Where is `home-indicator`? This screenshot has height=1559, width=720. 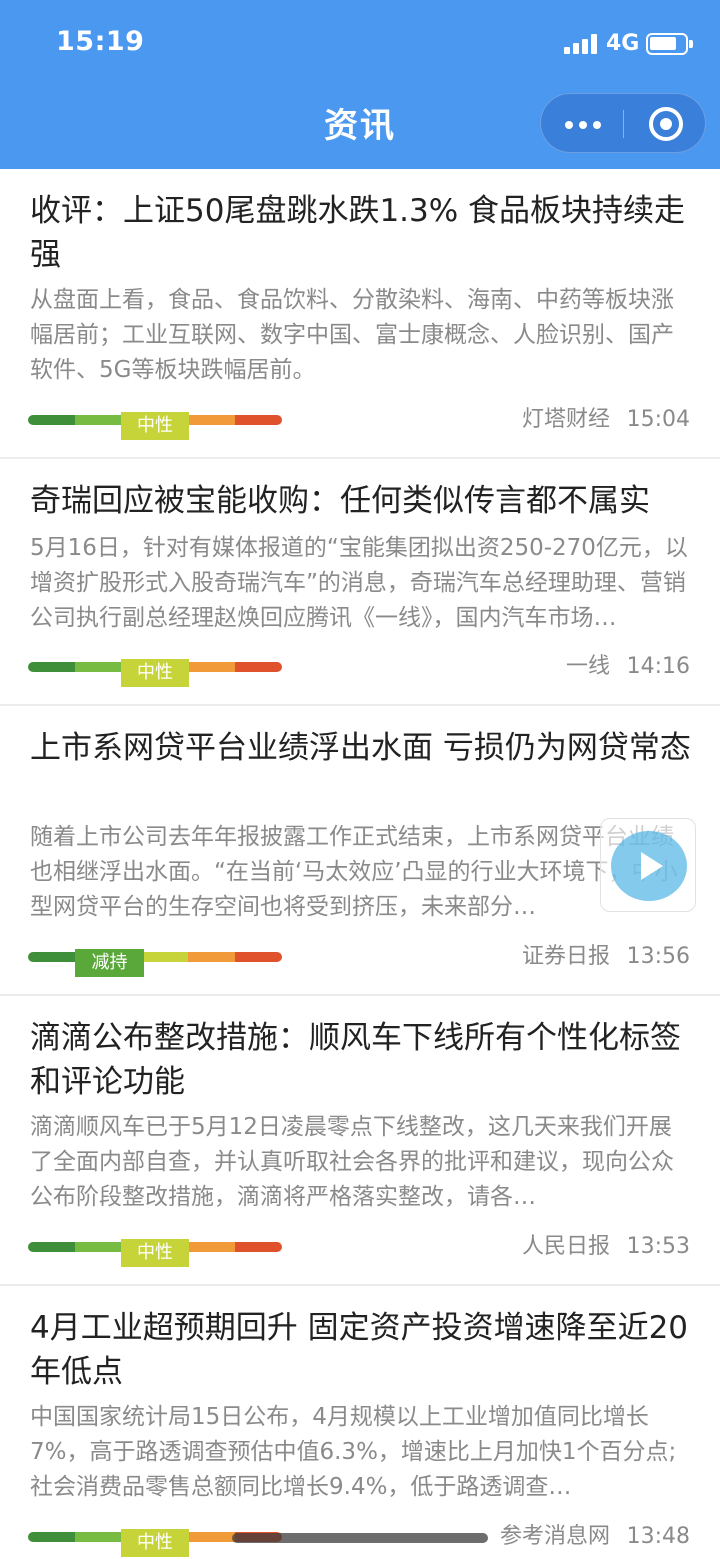
home-indicator is located at coordinates (360, 1538).